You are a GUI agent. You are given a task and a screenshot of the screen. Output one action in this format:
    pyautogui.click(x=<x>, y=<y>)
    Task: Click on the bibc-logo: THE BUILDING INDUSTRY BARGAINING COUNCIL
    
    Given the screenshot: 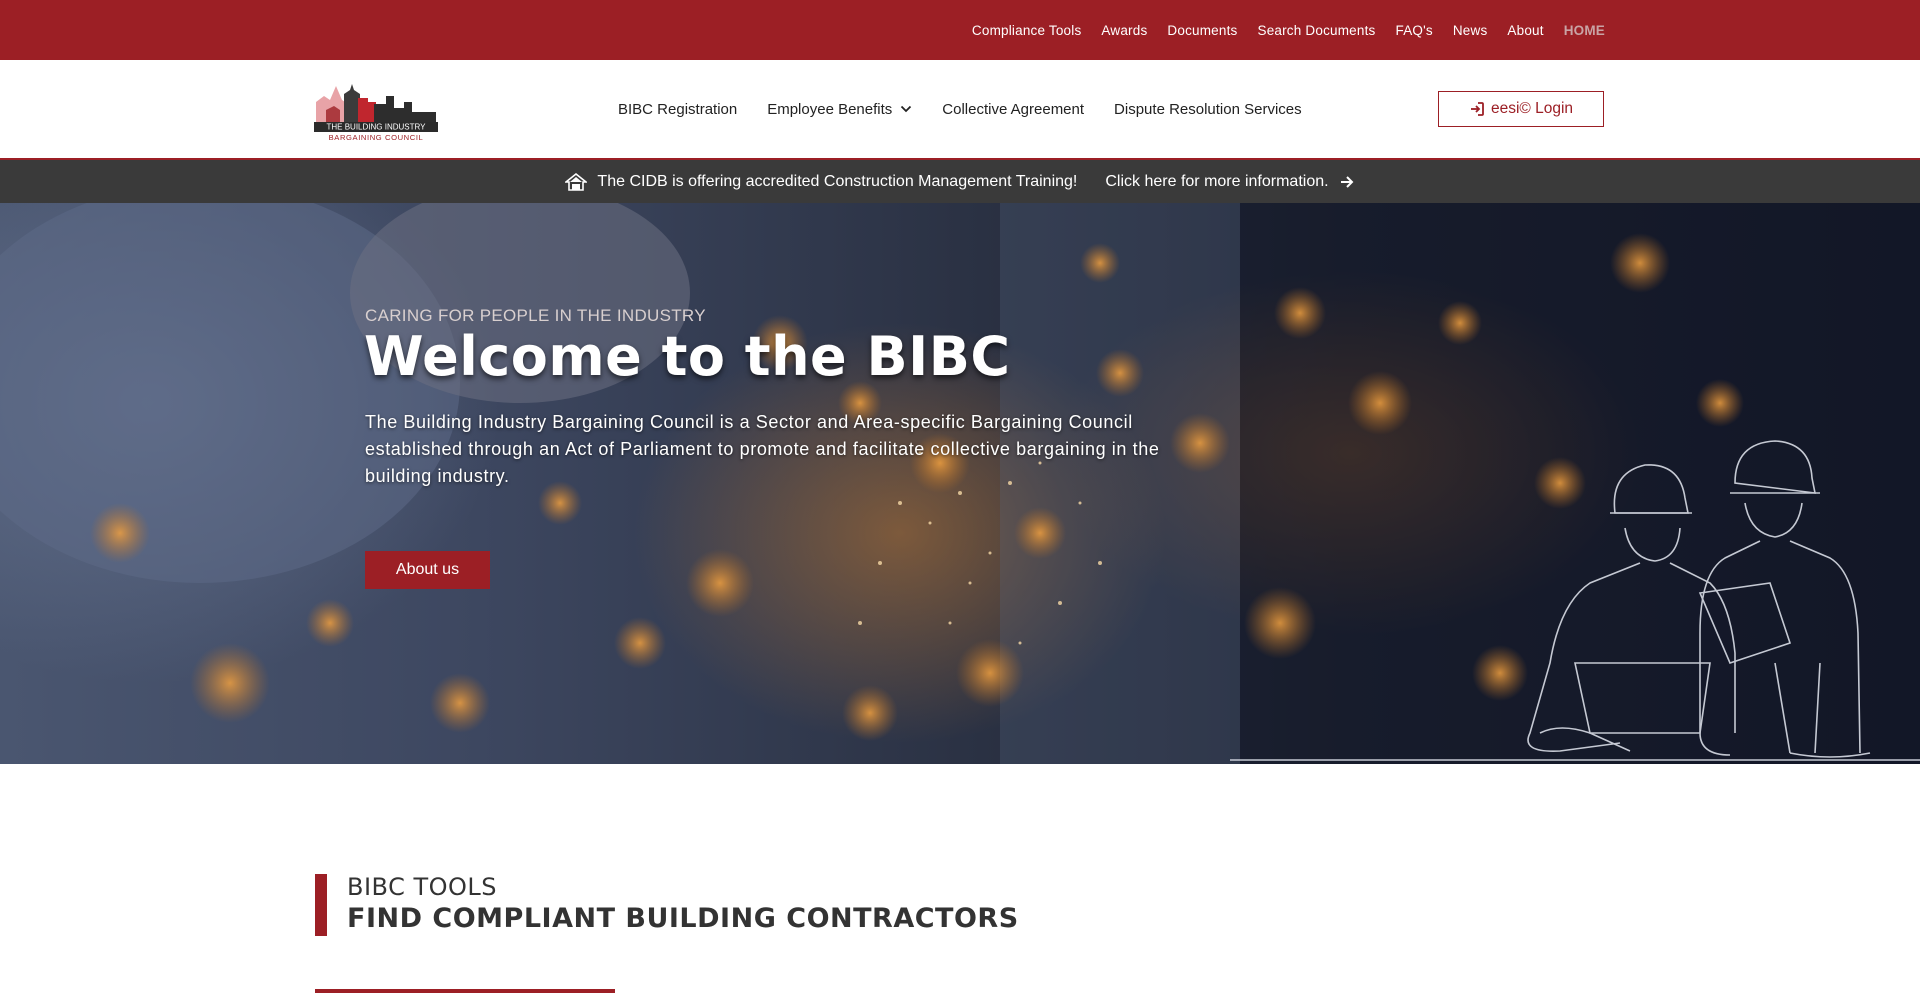 What is the action you would take?
    pyautogui.click(x=376, y=111)
    